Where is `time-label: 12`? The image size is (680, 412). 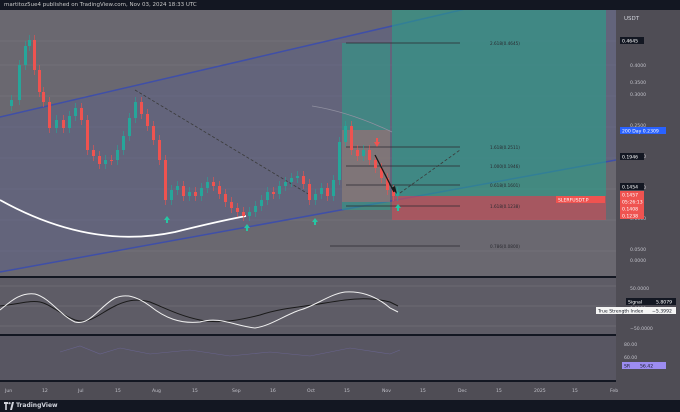
time-label: 12 is located at coordinates (45, 391).